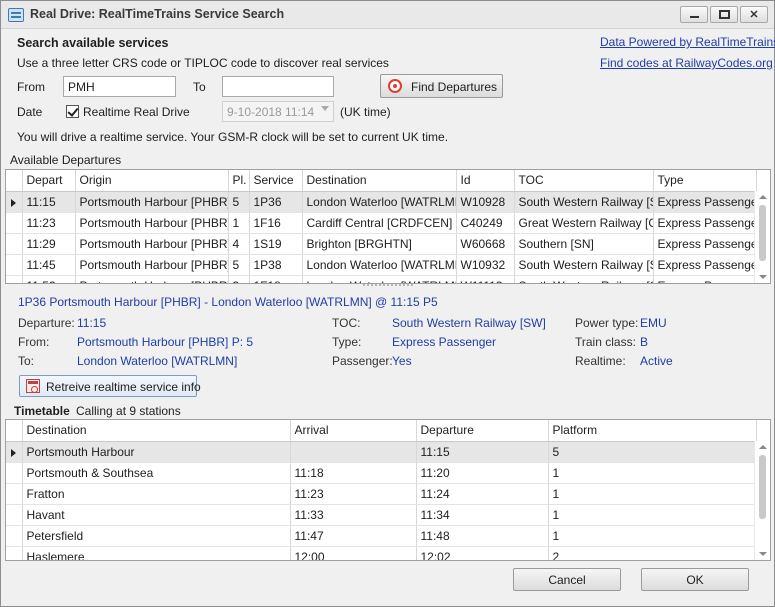 This screenshot has width=775, height=607. I want to click on departure-cell-id: W10932, so click(485, 265).